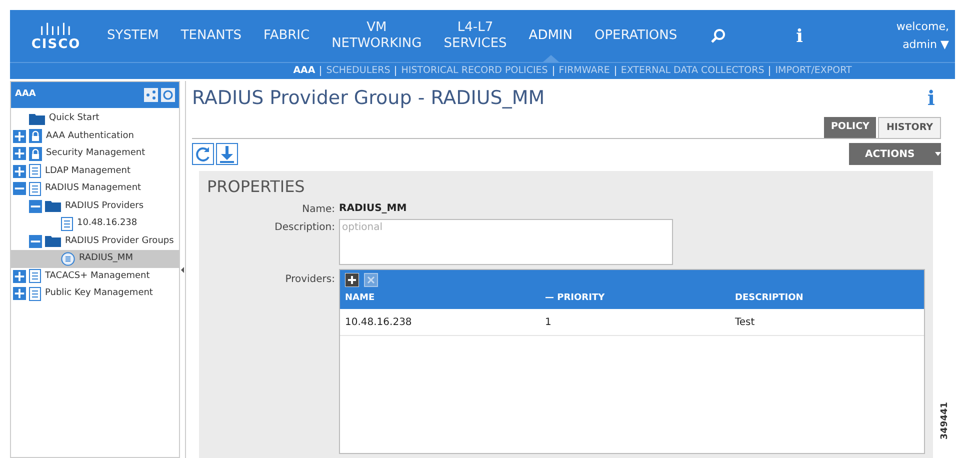 This screenshot has height=458, width=967. I want to click on document-circle-icon, so click(68, 259).